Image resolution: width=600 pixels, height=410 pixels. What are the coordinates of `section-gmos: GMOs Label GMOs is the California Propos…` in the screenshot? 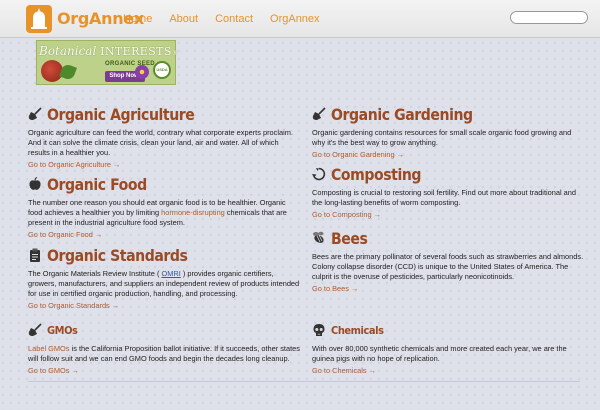 It's located at (164, 347).